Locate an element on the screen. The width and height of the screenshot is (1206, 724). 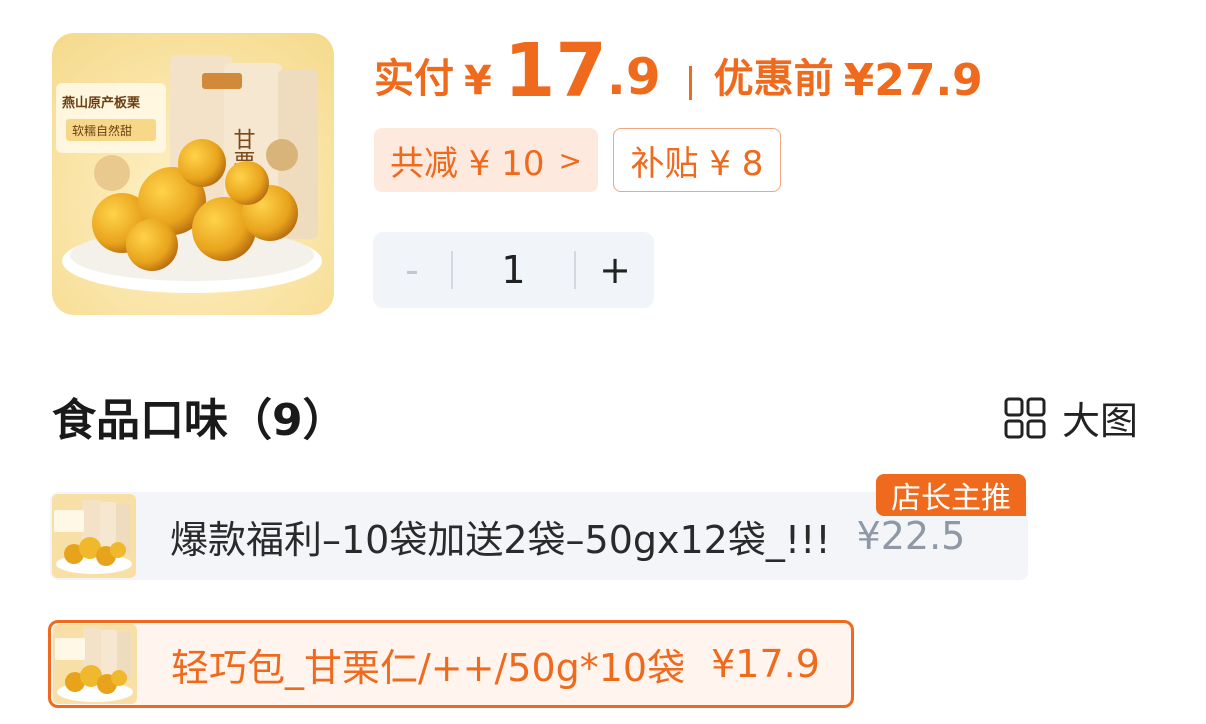
quantity-value: 1 is located at coordinates (513, 270).